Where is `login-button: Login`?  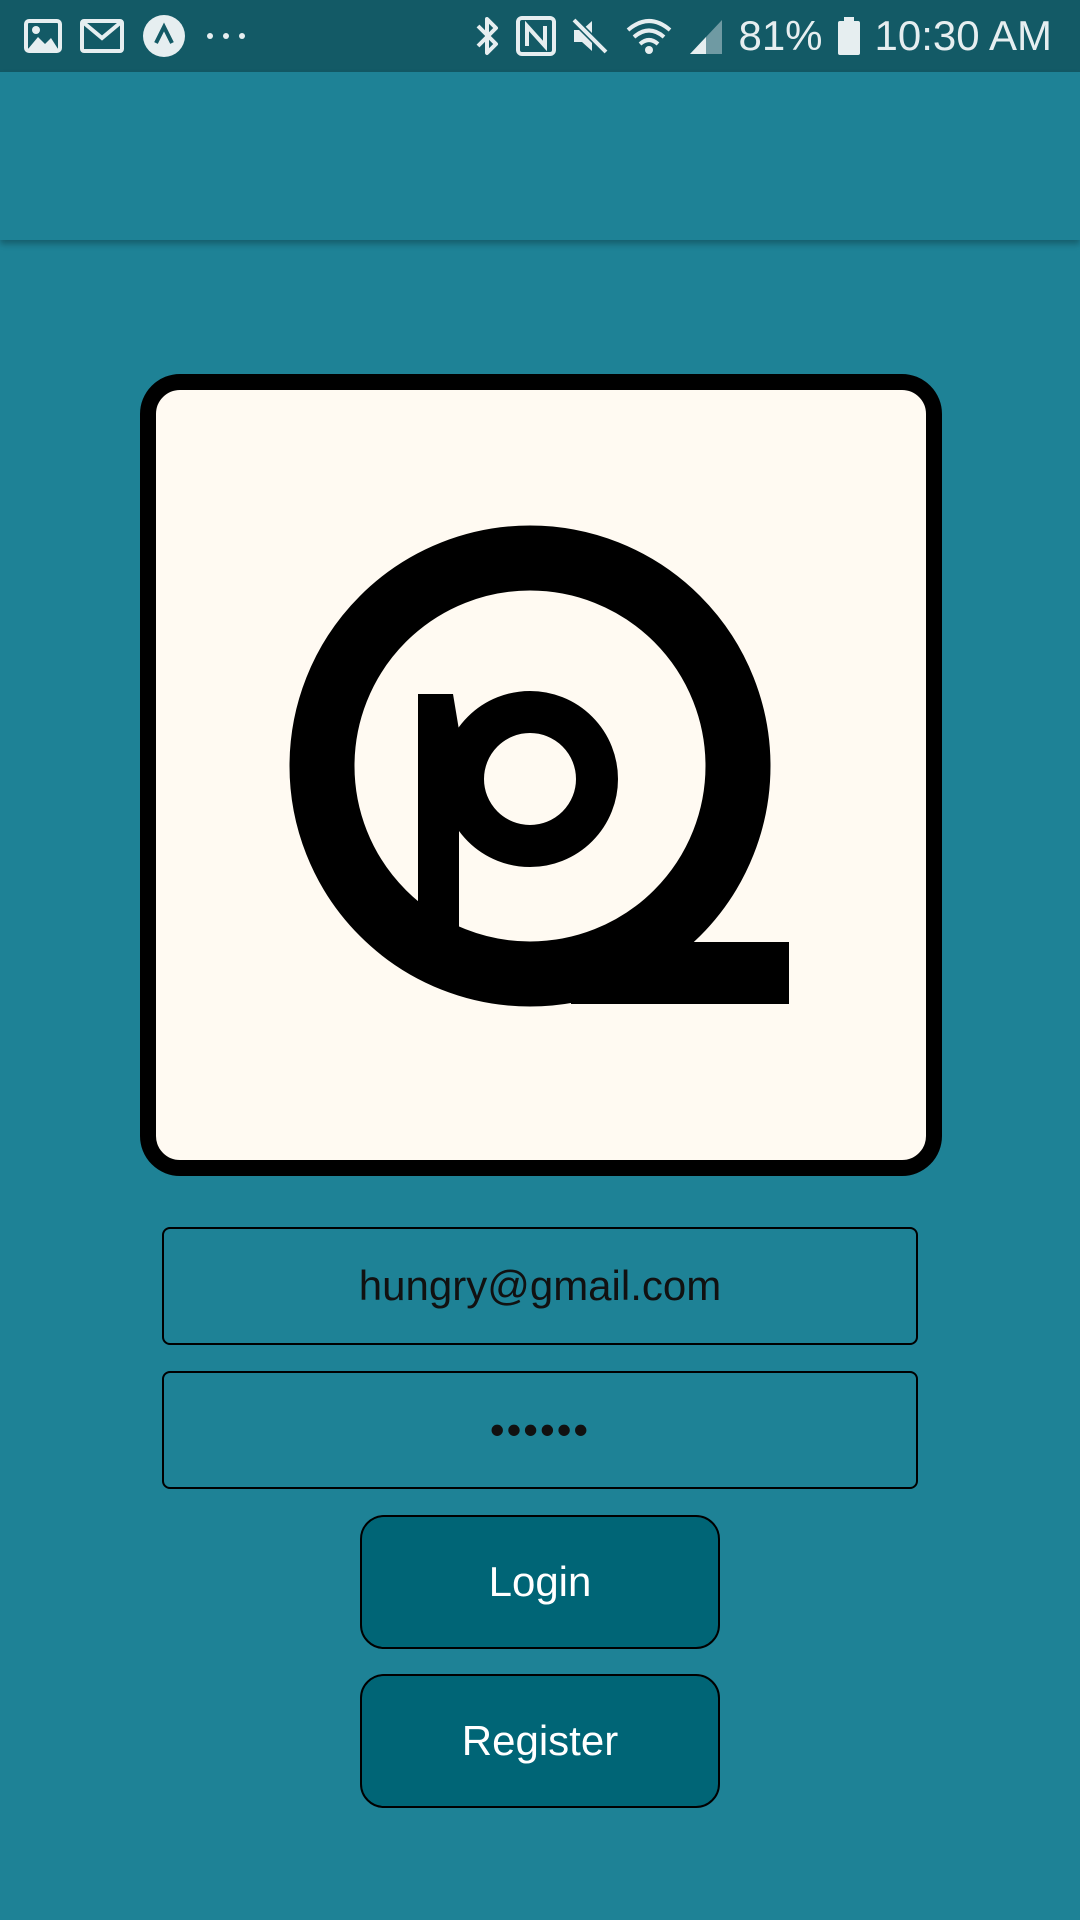
login-button: Login is located at coordinates (540, 1582).